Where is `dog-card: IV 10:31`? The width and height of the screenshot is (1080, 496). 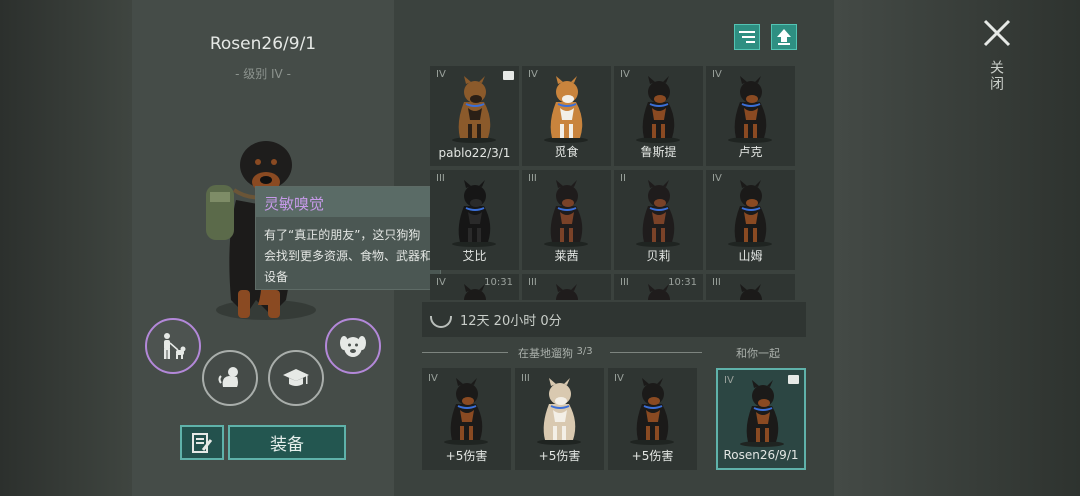
dog-card: IV 10:31 is located at coordinates (474, 287).